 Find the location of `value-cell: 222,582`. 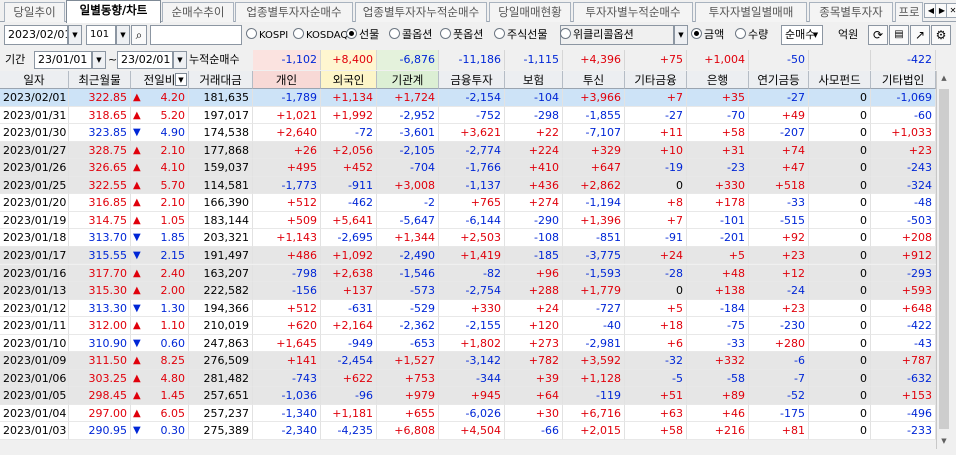

value-cell: 222,582 is located at coordinates (221, 291).